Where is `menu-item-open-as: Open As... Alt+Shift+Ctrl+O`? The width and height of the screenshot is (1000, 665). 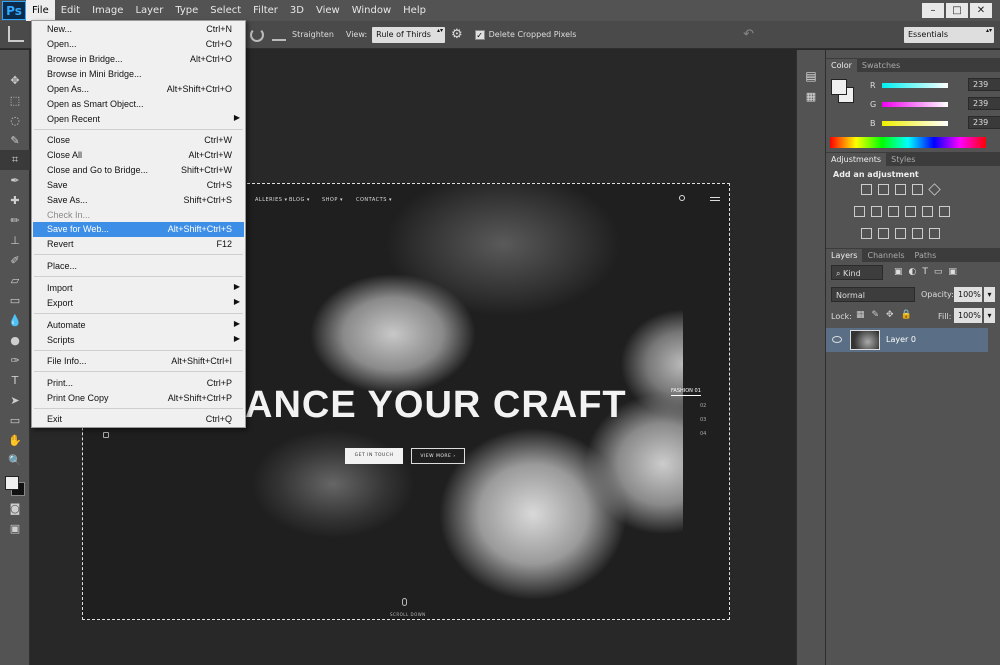
menu-item-open-as: Open As... Alt+Shift+Ctrl+O is located at coordinates (138, 89).